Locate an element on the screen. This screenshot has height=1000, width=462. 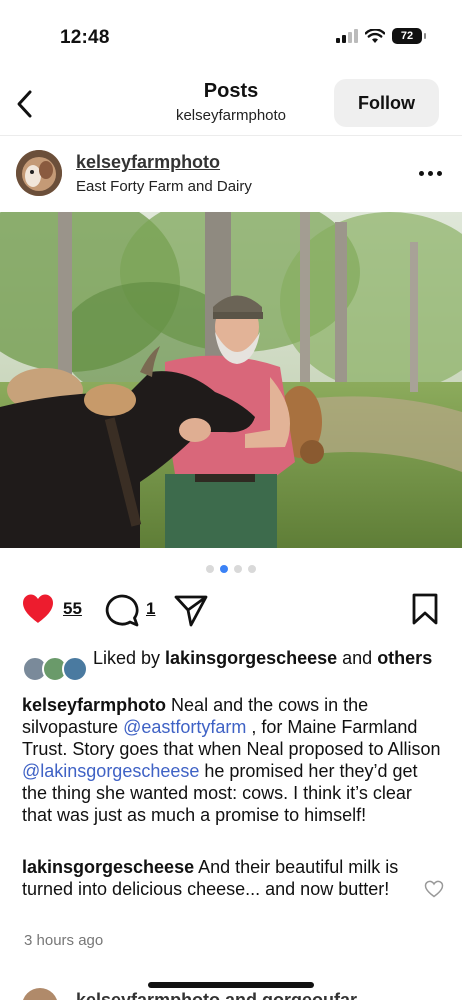
mention-link: @lakinsgorgescheese is located at coordinates (110, 771).